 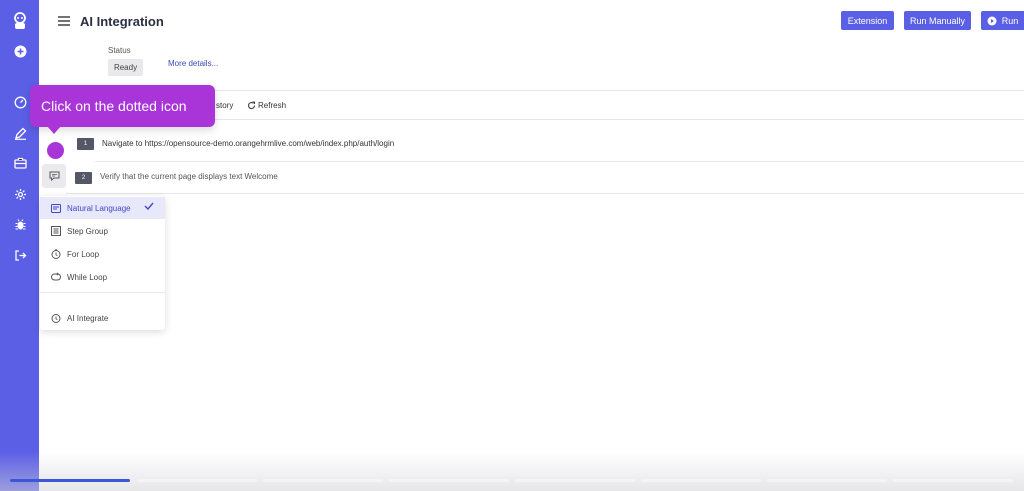 What do you see at coordinates (149, 207) in the screenshot?
I see `check-icon` at bounding box center [149, 207].